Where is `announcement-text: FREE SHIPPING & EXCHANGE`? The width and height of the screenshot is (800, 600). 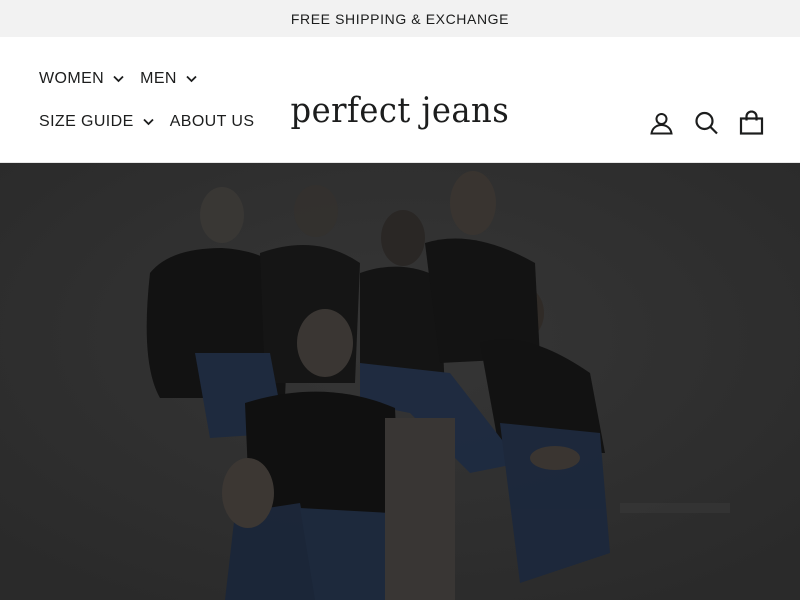 announcement-text: FREE SHIPPING & EXCHANGE is located at coordinates (400, 18).